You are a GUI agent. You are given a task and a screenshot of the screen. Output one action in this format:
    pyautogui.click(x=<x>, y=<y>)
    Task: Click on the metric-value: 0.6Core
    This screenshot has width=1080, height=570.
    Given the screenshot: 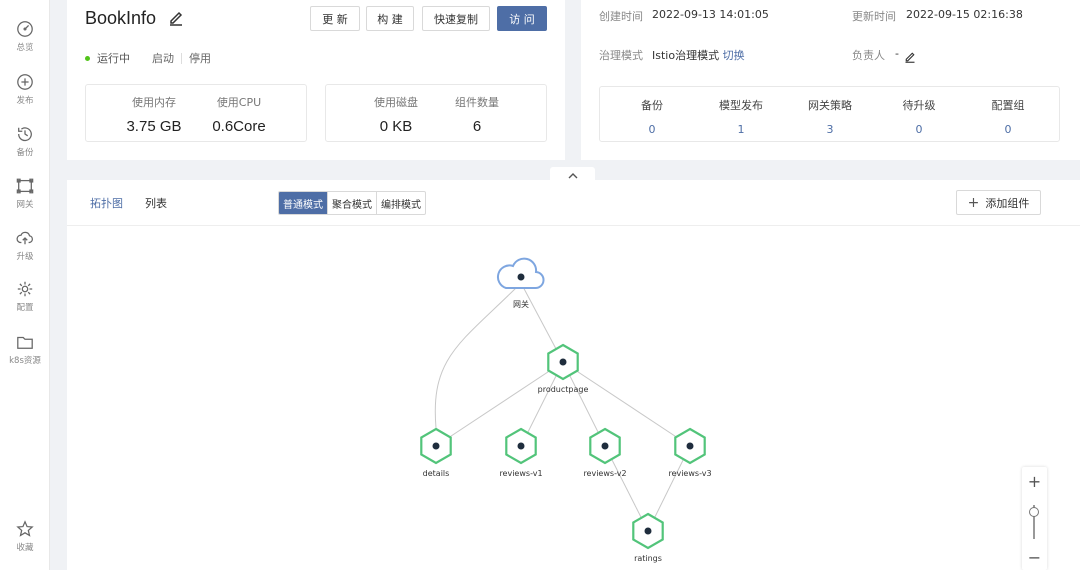 What is the action you would take?
    pyautogui.click(x=239, y=126)
    